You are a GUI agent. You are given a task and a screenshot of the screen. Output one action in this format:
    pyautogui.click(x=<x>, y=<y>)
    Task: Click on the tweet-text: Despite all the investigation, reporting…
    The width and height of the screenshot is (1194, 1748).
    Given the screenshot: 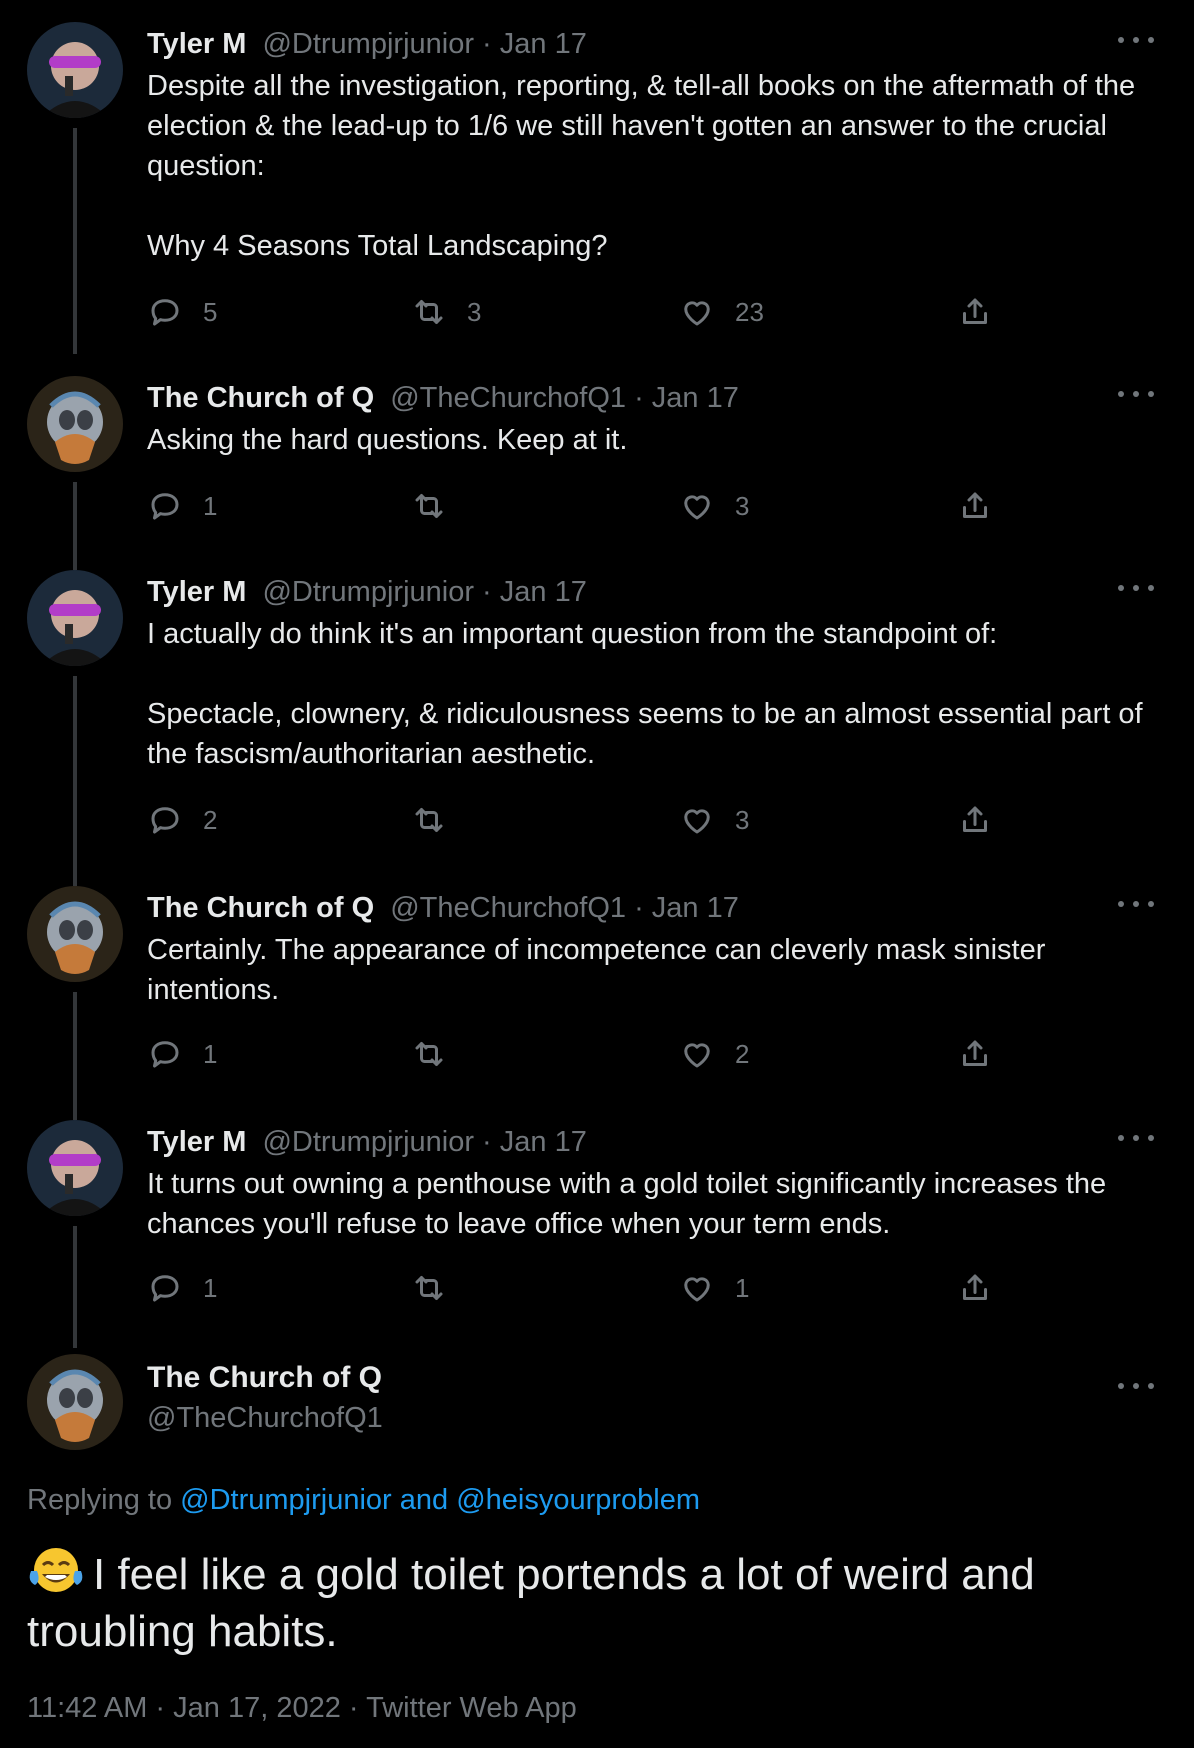 What is the action you would take?
    pyautogui.click(x=641, y=166)
    